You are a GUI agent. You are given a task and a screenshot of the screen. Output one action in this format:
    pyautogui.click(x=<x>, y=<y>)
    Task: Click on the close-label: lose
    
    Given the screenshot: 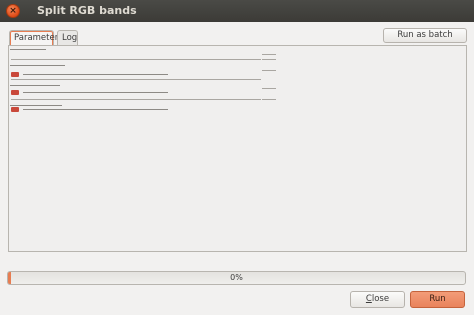 What is the action you would take?
    pyautogui.click(x=380, y=299)
    